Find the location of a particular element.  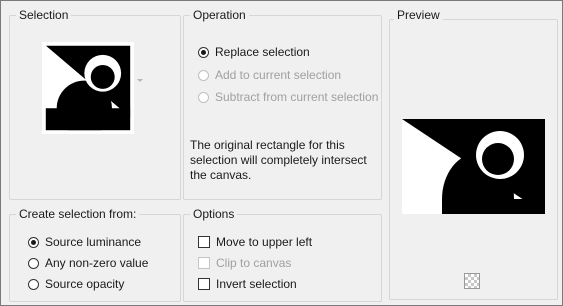

selection-group-title: Selection is located at coordinates (44, 15).